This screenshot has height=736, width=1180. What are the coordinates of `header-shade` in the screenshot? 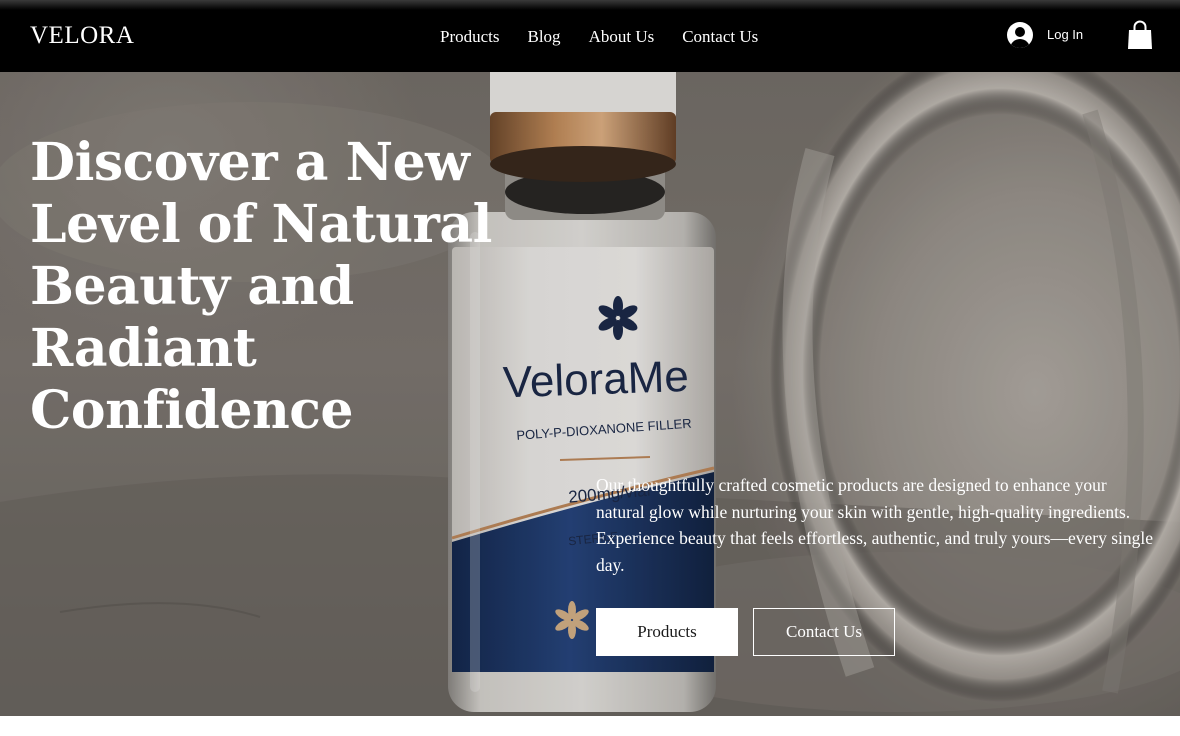 It's located at (590, 5).